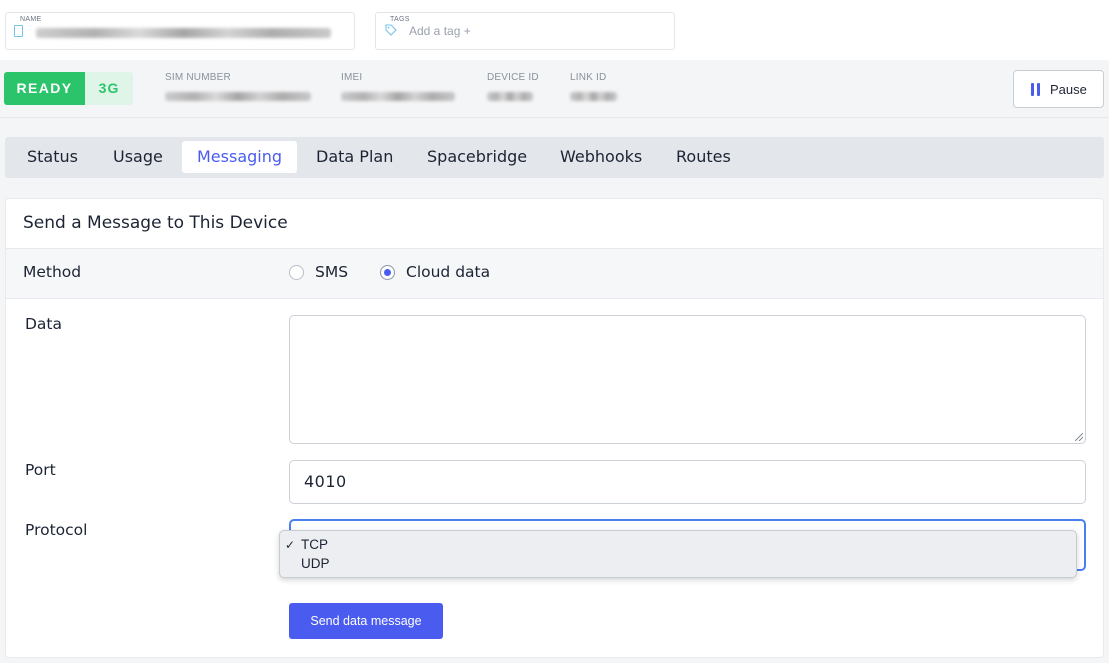 This screenshot has height=663, width=1109. I want to click on data-textarea, so click(687, 379).